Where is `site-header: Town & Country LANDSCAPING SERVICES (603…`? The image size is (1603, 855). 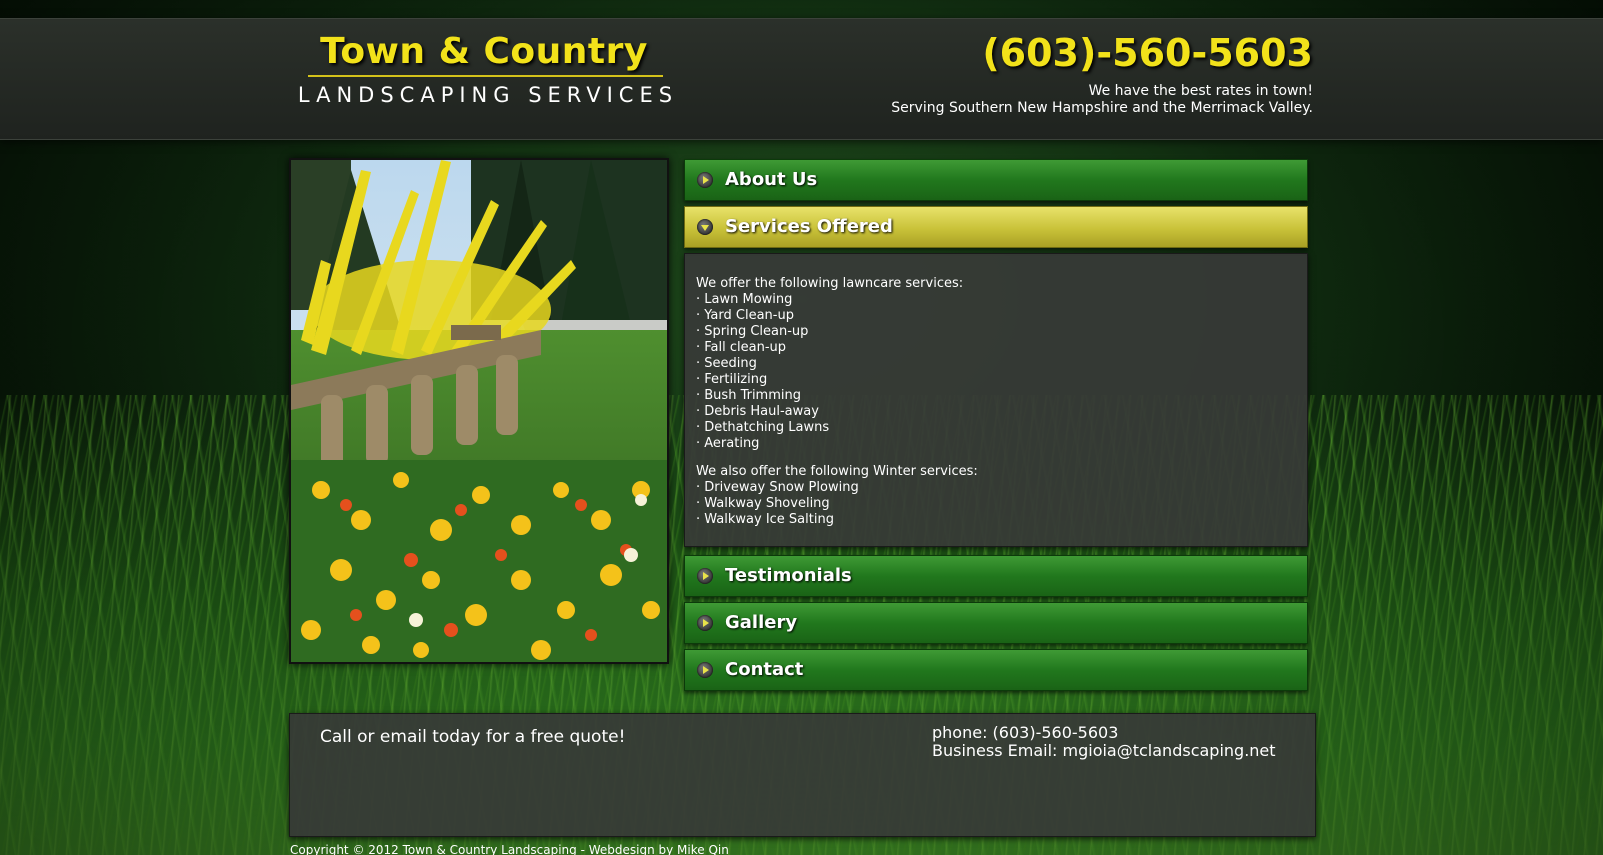
site-header: Town & Country LANDSCAPING SERVICES (603… is located at coordinates (801, 79).